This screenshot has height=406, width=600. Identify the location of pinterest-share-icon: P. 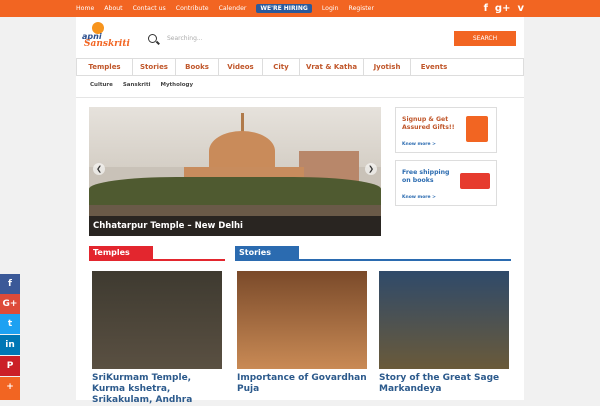
(10, 366).